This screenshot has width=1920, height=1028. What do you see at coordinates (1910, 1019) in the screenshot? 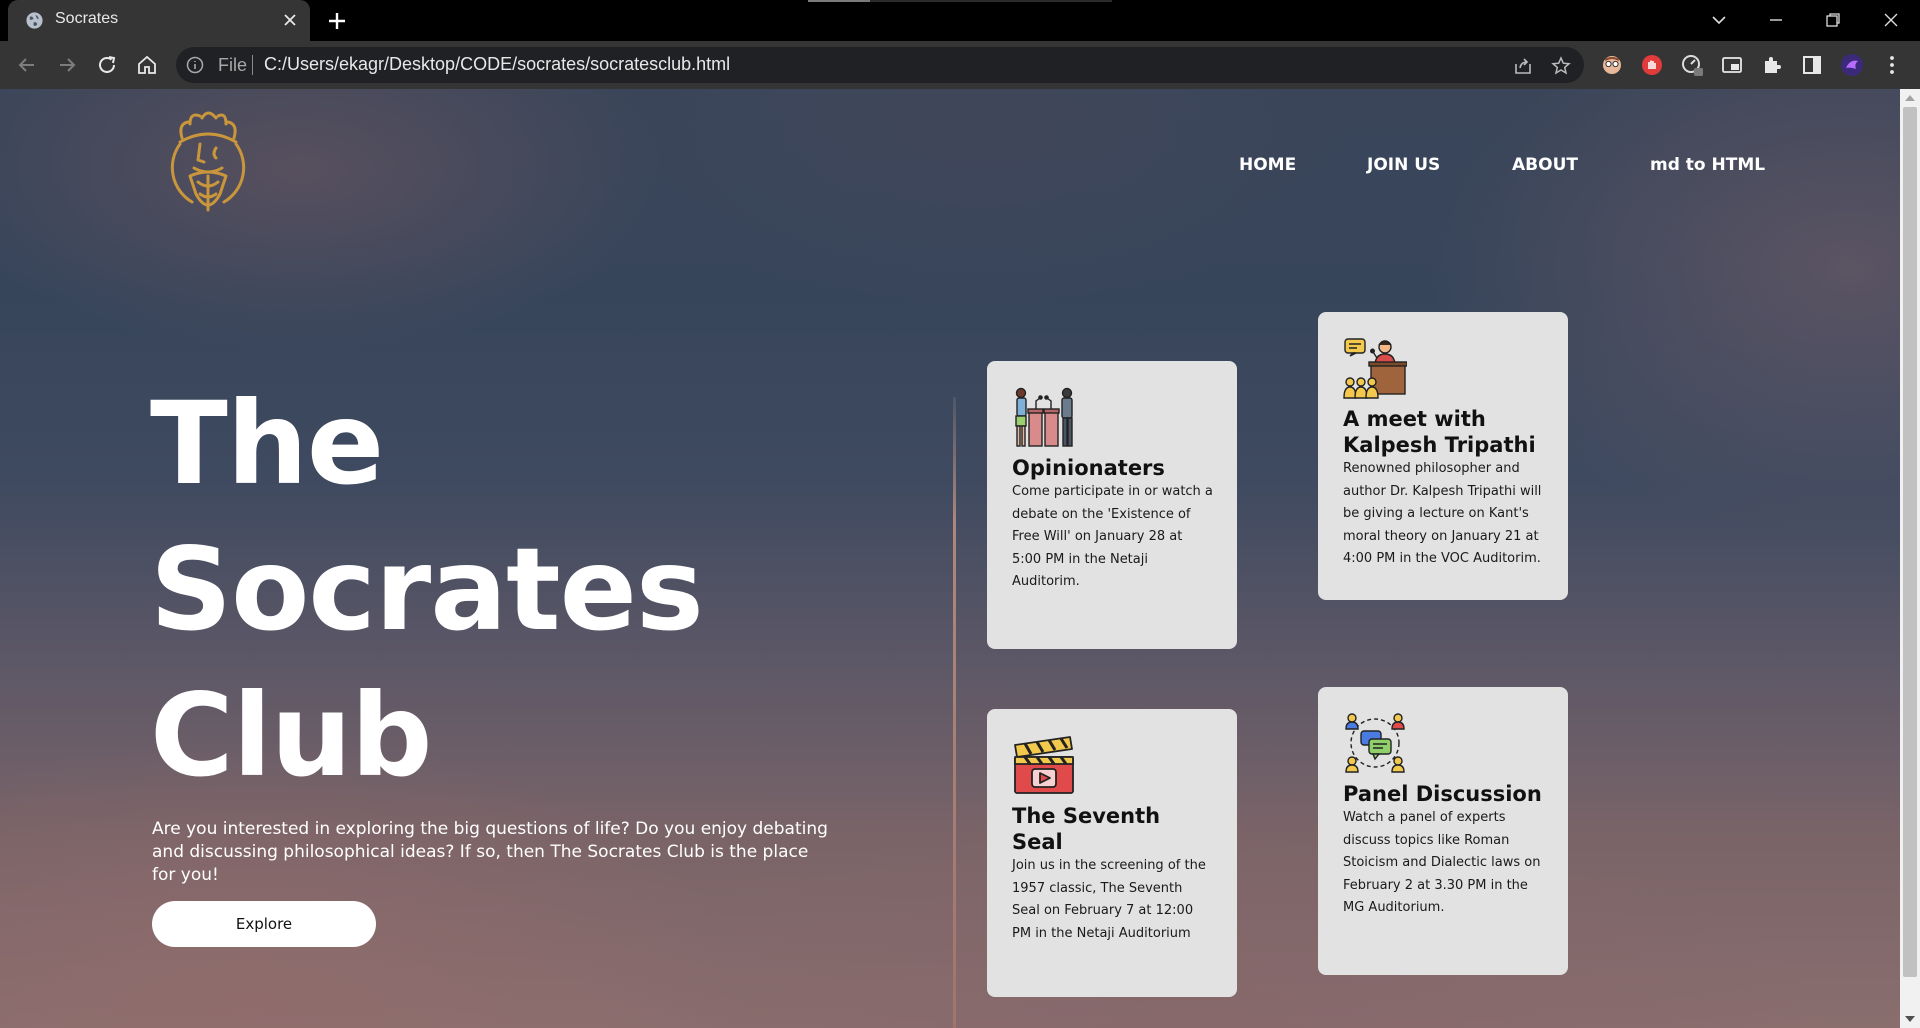
I see `scroll-down-arrow-icon` at bounding box center [1910, 1019].